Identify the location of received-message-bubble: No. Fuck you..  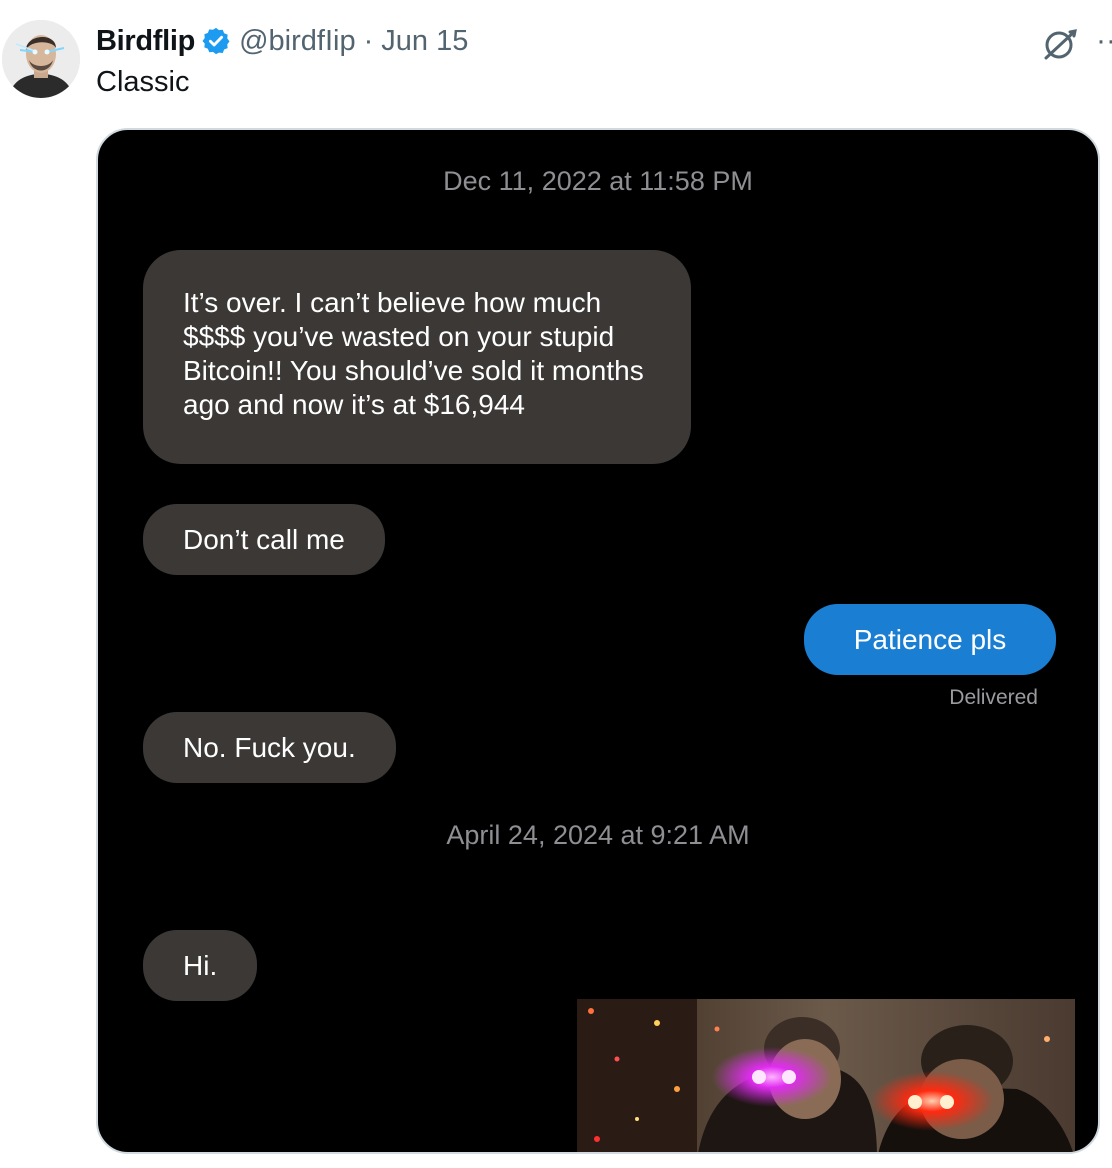
(269, 747).